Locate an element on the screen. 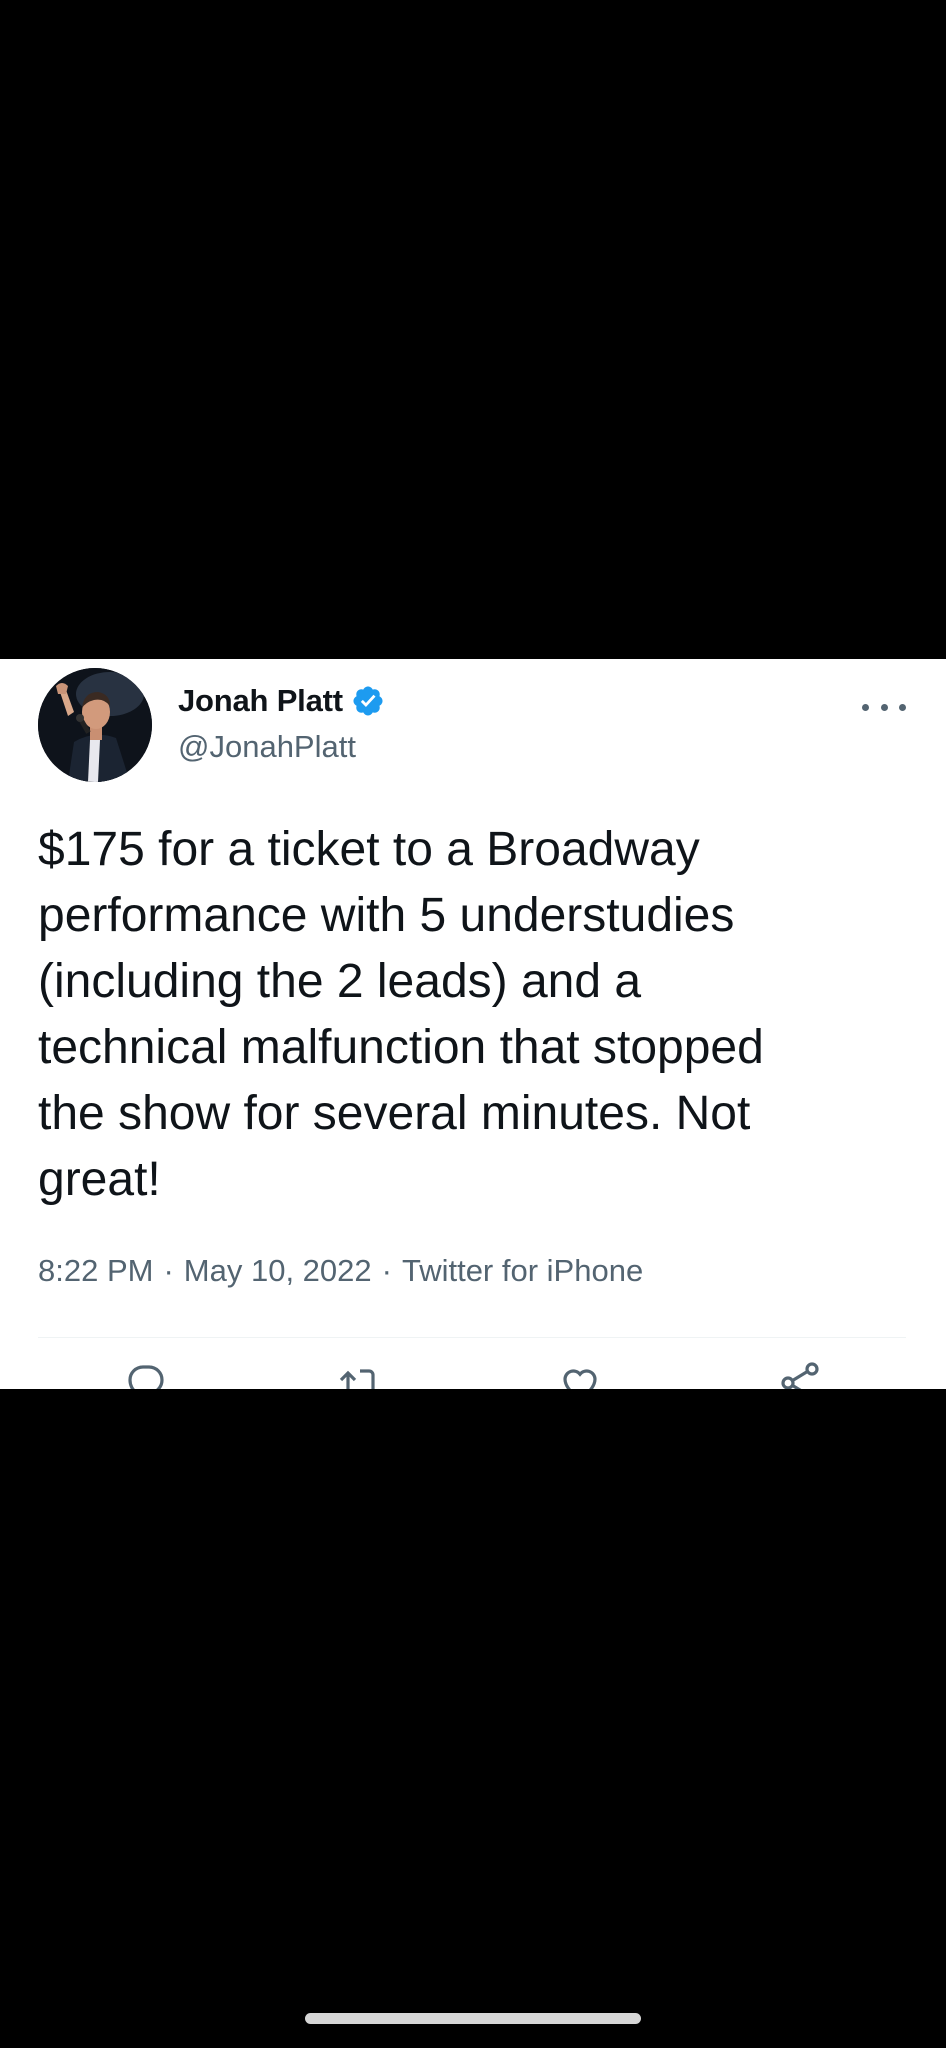  tweet-date: May 10, 2022 is located at coordinates (278, 1270).